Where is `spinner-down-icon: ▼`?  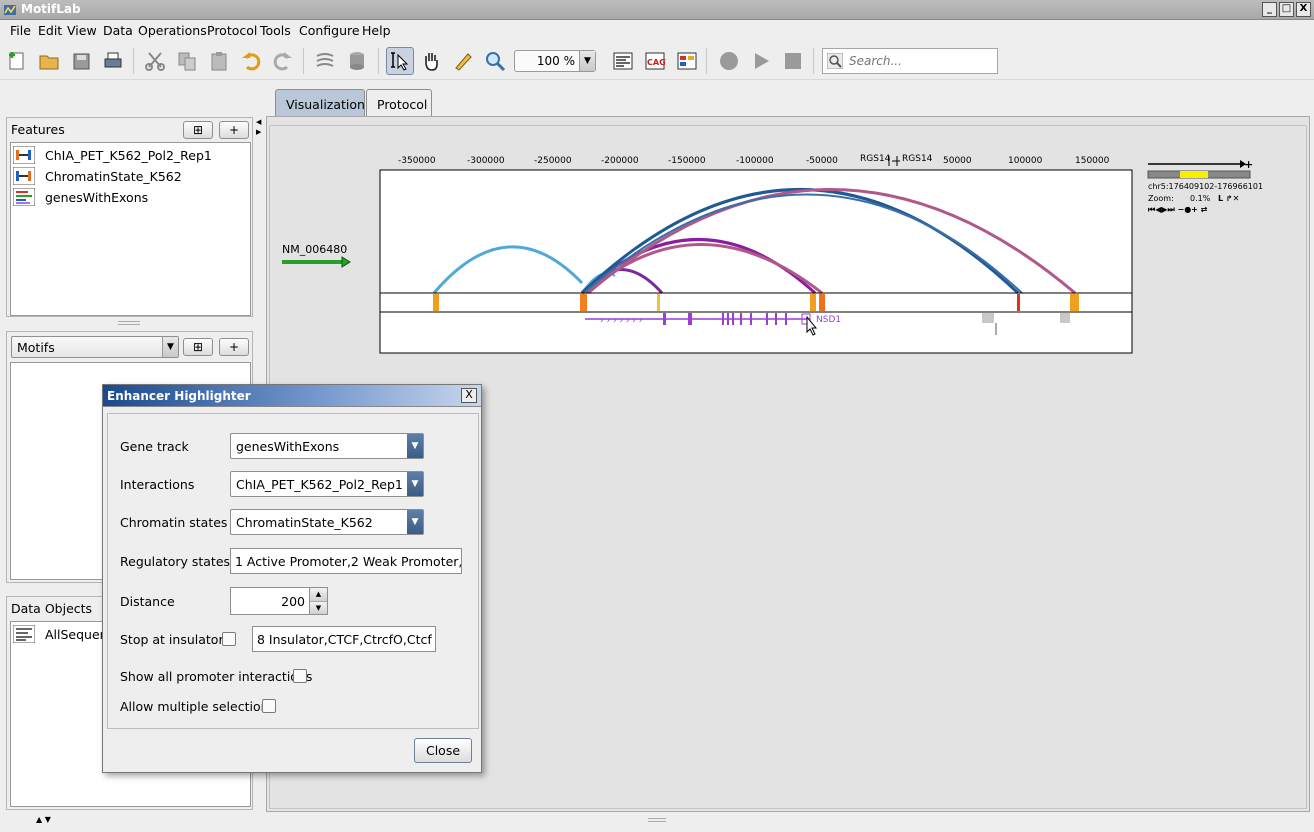
spinner-down-icon: ▼ is located at coordinates (318, 607).